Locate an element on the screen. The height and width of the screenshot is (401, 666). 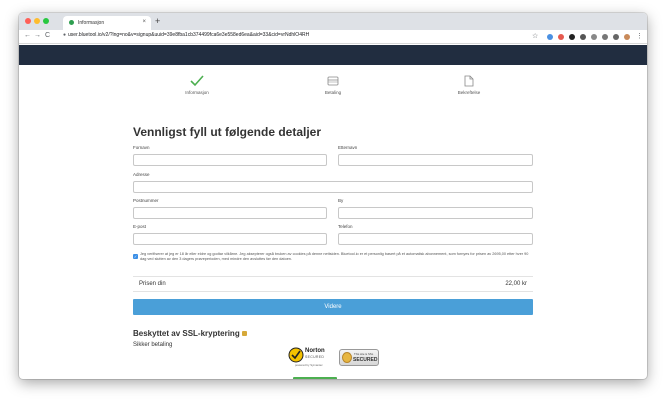
step-bekreftelse: Bekreftelse is located at coordinates (469, 85).